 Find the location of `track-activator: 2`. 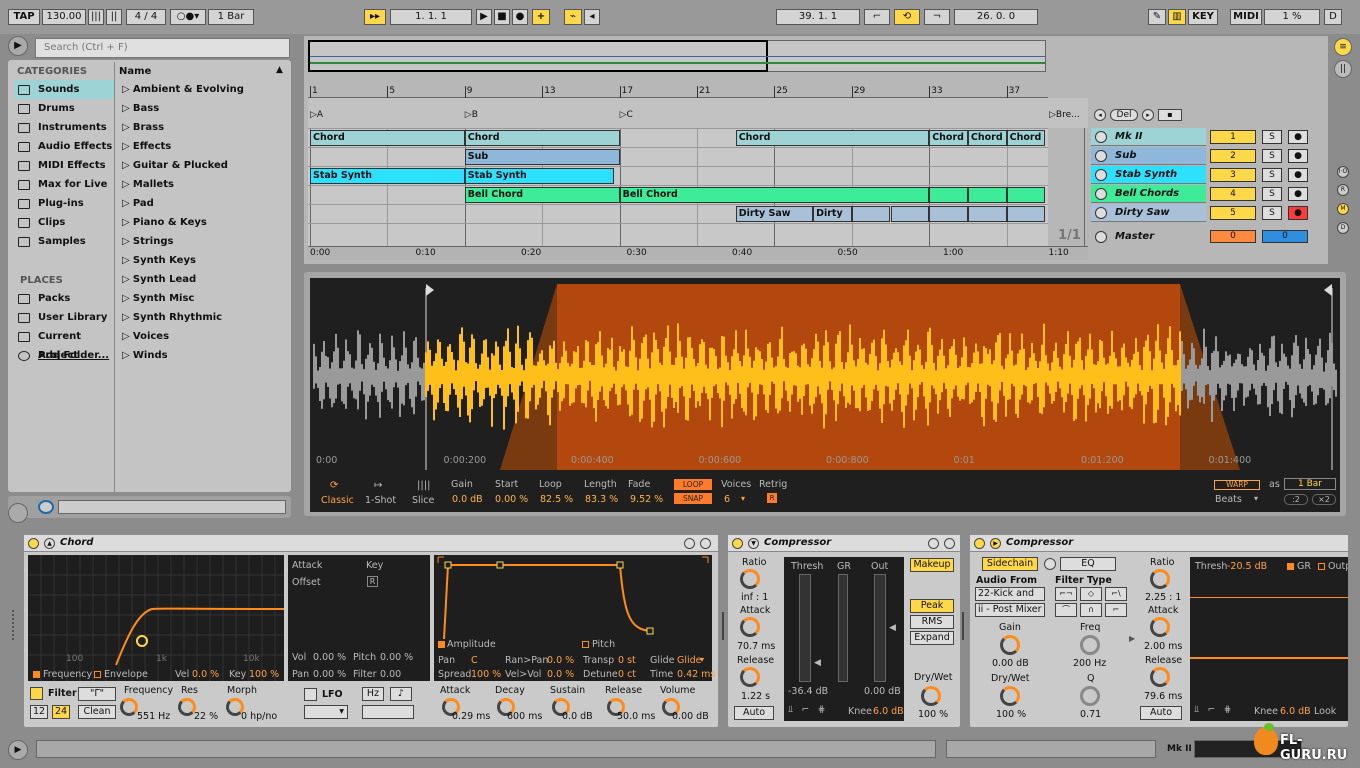

track-activator: 2 is located at coordinates (1233, 156).